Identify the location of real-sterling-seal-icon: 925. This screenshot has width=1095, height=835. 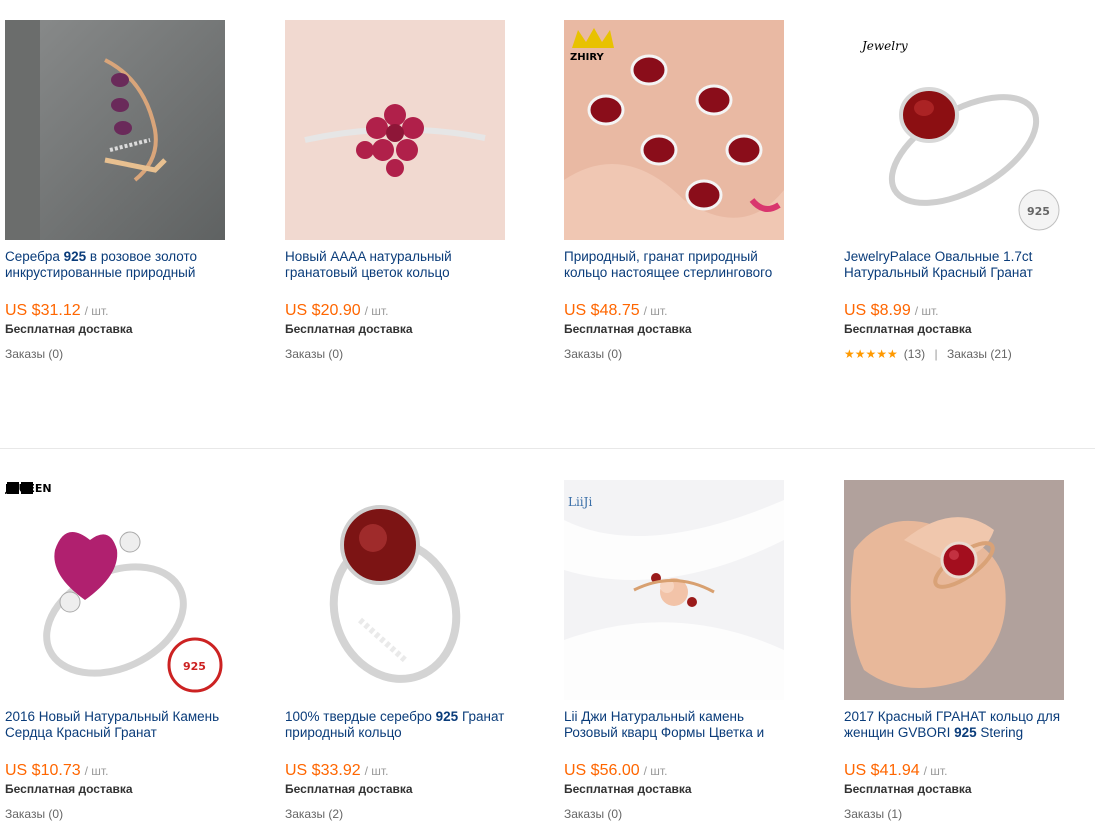
(195, 665).